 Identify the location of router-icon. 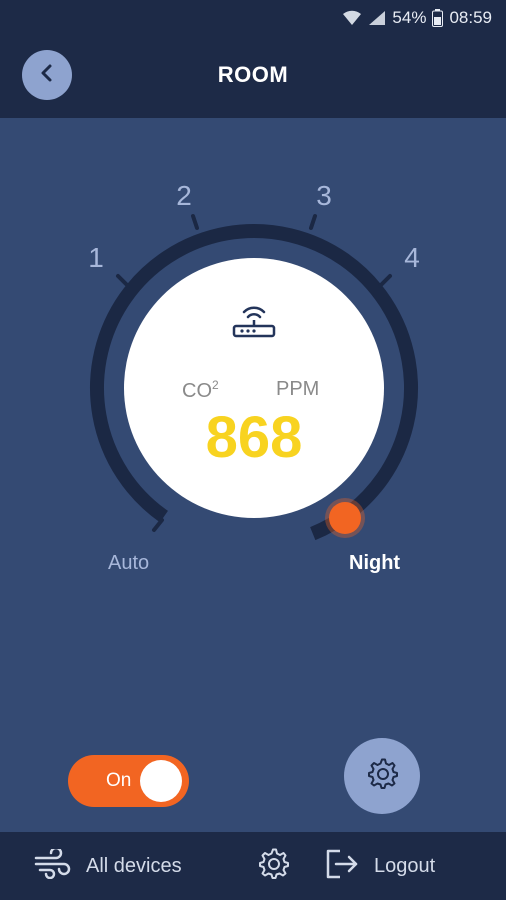
(254, 322).